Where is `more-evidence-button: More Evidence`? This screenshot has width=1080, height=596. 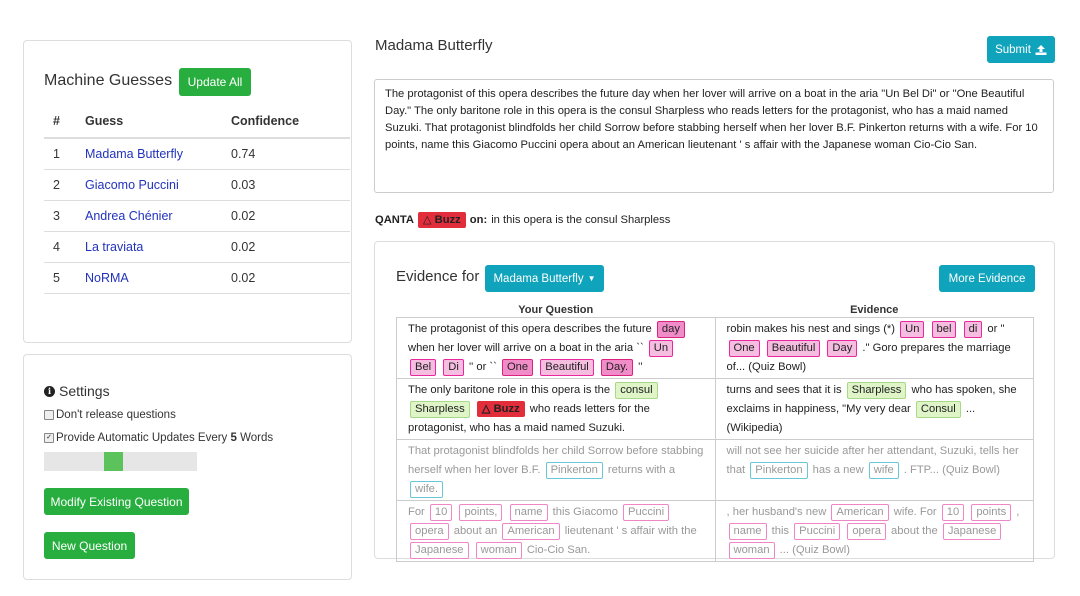 more-evidence-button: More Evidence is located at coordinates (987, 278).